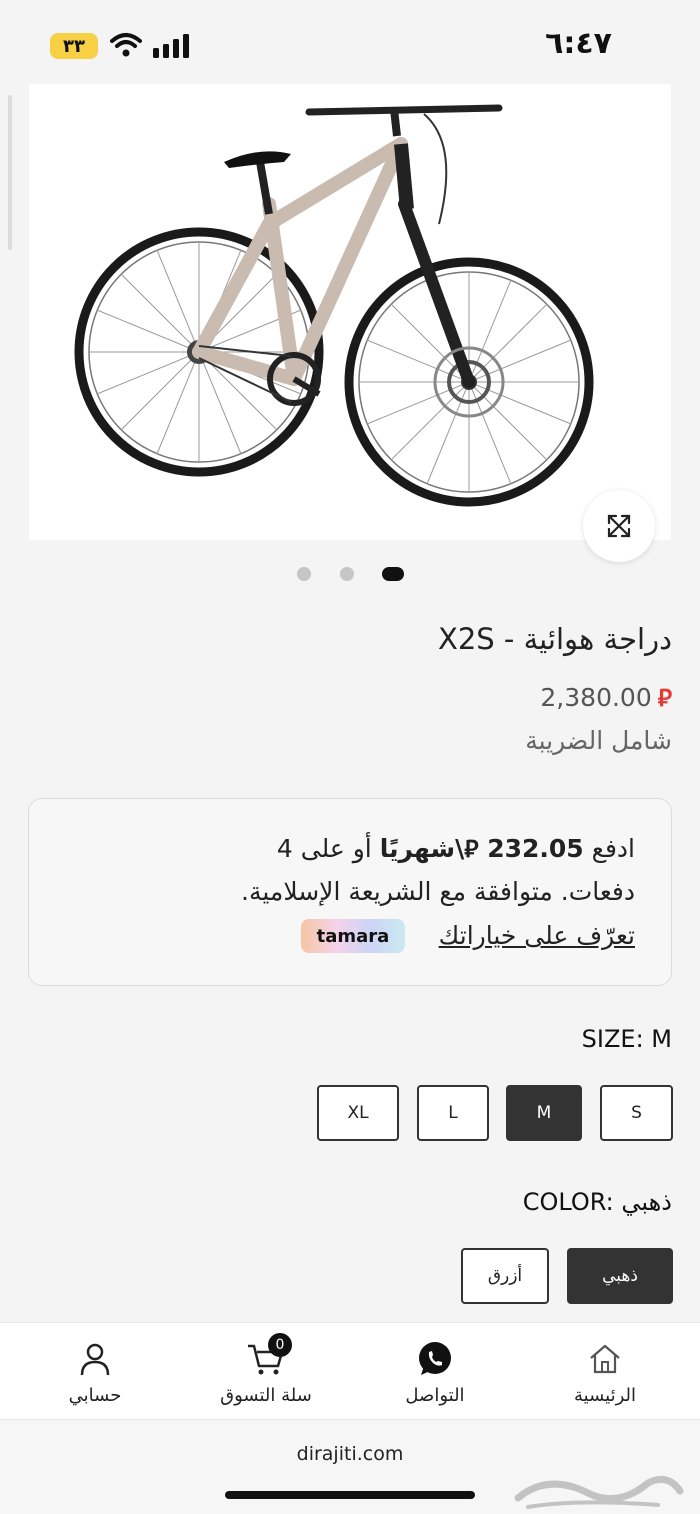 This screenshot has width=700, height=1514. Describe the element at coordinates (453, 1113) in the screenshot. I see `size-option-l: L` at that location.